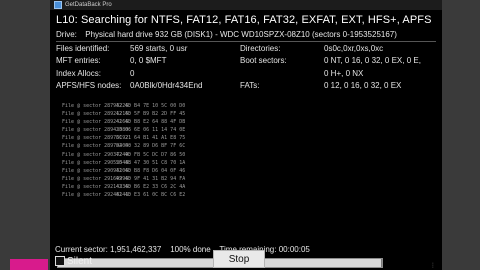 The width and height of the screenshot is (480, 270). What do you see at coordinates (58, 5) in the screenshot?
I see `app-icon` at bounding box center [58, 5].